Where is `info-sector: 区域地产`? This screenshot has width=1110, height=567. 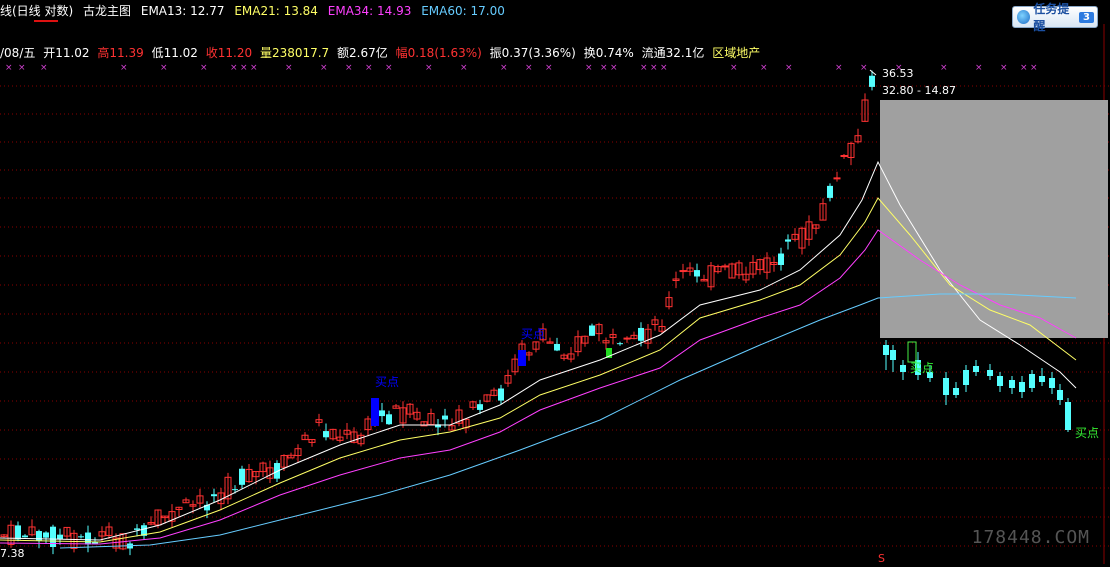
info-sector: 区域地产 is located at coordinates (736, 53).